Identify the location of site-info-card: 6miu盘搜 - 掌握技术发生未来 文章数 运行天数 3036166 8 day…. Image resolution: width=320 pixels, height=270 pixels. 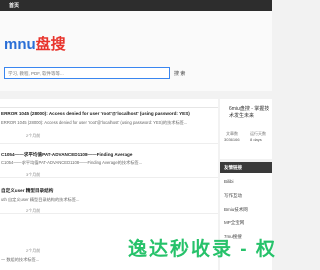
(246, 129).